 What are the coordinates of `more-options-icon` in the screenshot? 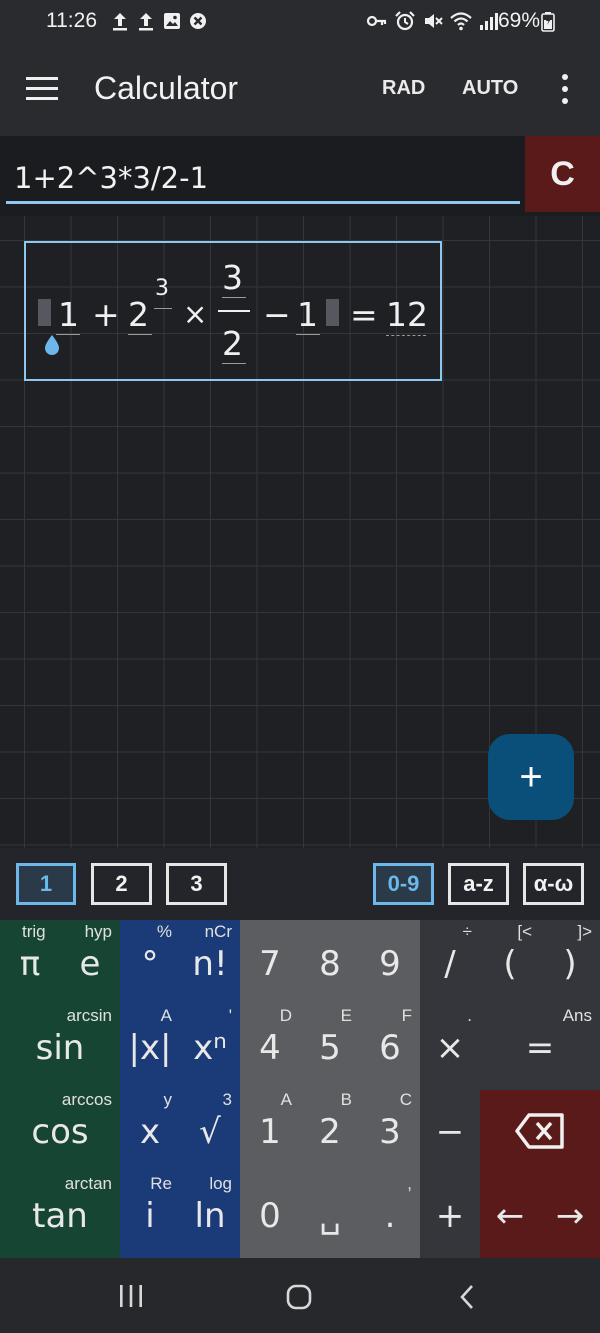 It's located at (565, 89).